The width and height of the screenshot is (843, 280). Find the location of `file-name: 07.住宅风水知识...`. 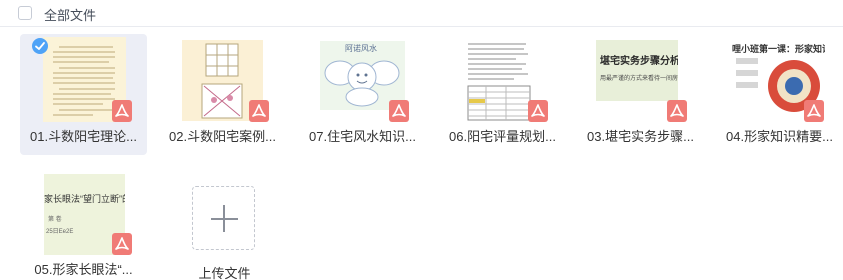

file-name: 07.住宅风水知识... is located at coordinates (362, 137).